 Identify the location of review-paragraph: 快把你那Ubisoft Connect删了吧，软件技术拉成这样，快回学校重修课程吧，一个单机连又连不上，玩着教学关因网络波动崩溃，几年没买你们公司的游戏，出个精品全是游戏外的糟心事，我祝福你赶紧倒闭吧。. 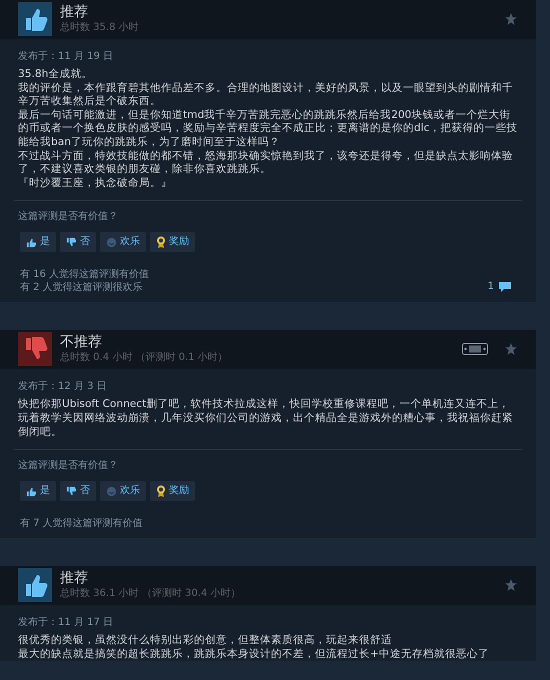
(266, 419).